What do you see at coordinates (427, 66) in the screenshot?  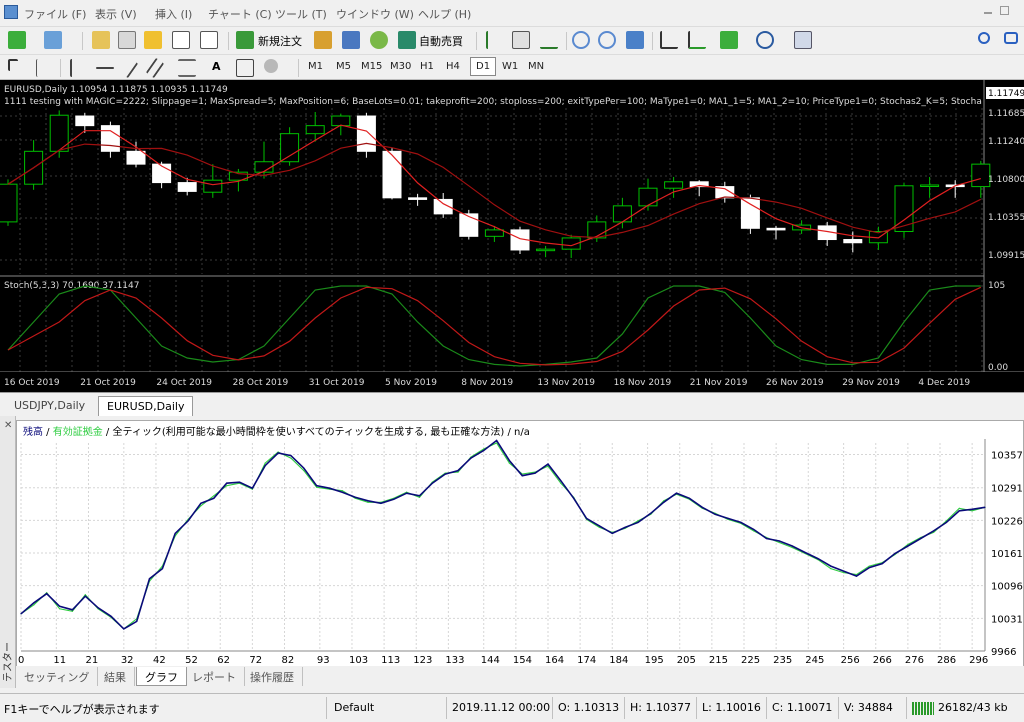 I see `timeframe-h1: H1` at bounding box center [427, 66].